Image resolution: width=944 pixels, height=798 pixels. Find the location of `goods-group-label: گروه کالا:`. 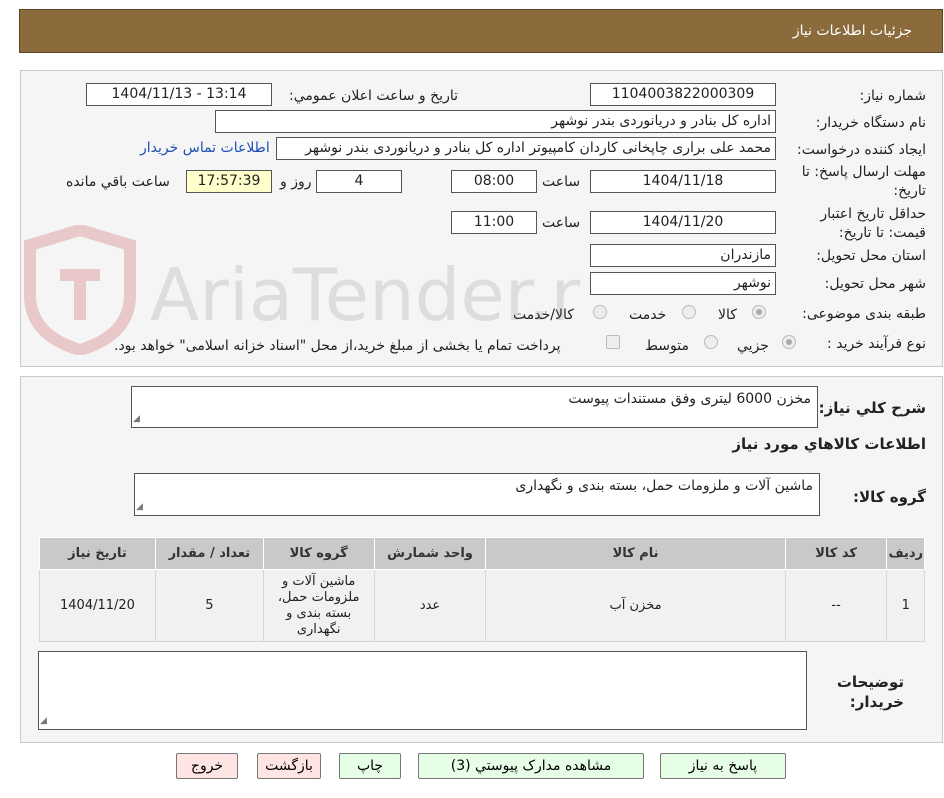

goods-group-label: گروه کالا: is located at coordinates (889, 497).